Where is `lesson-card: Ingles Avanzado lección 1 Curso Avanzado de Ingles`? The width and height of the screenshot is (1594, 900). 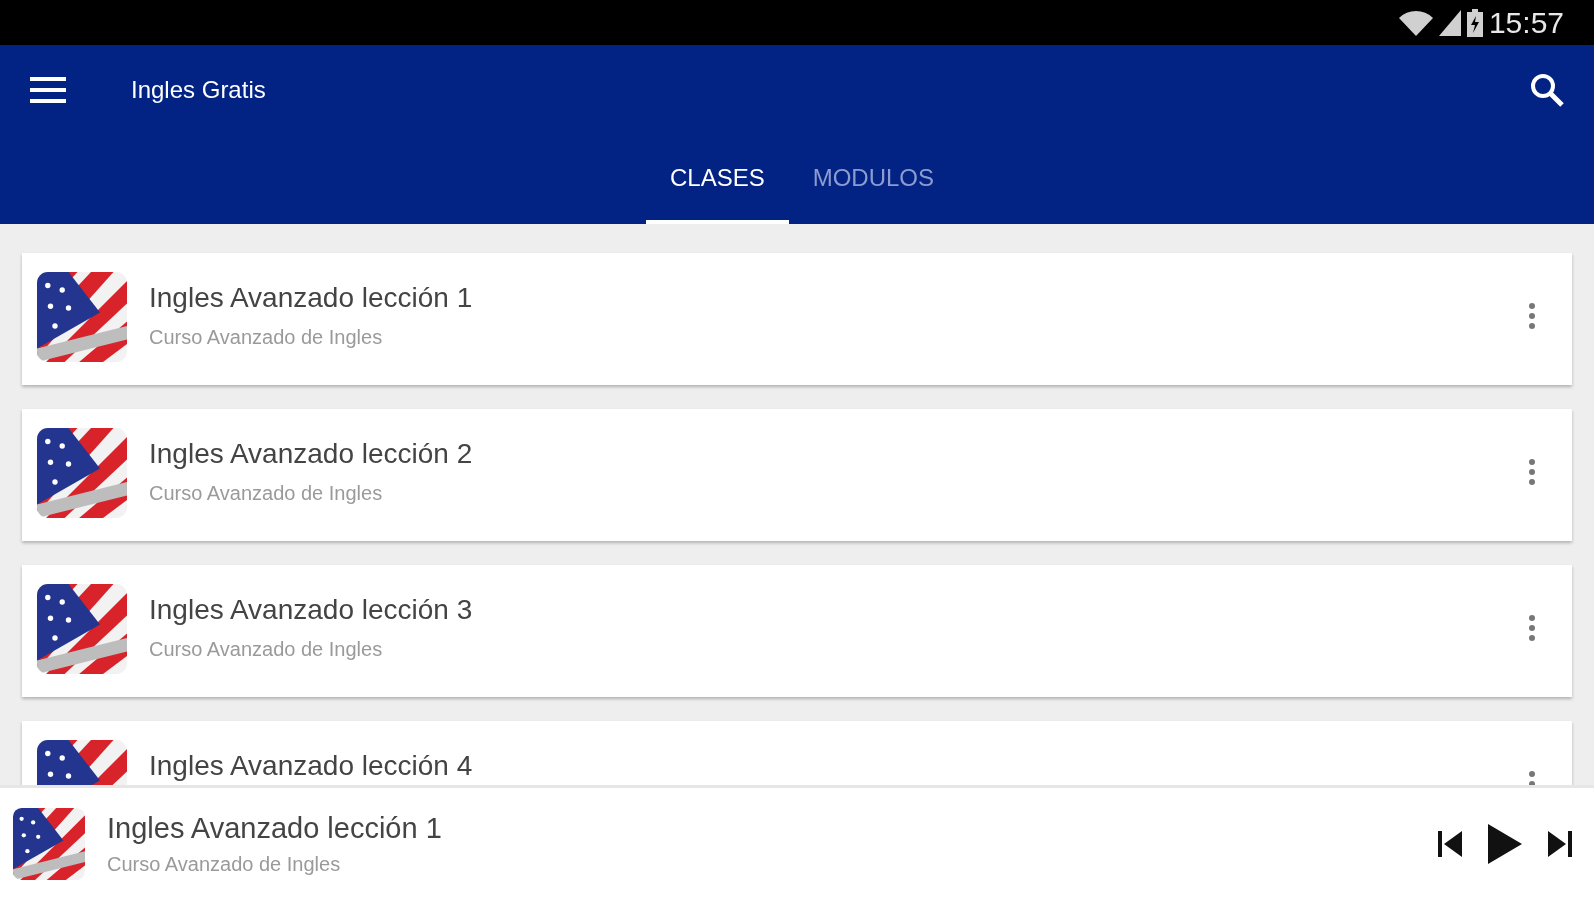 lesson-card: Ingles Avanzado lección 1 Curso Avanzado de Ingles is located at coordinates (797, 319).